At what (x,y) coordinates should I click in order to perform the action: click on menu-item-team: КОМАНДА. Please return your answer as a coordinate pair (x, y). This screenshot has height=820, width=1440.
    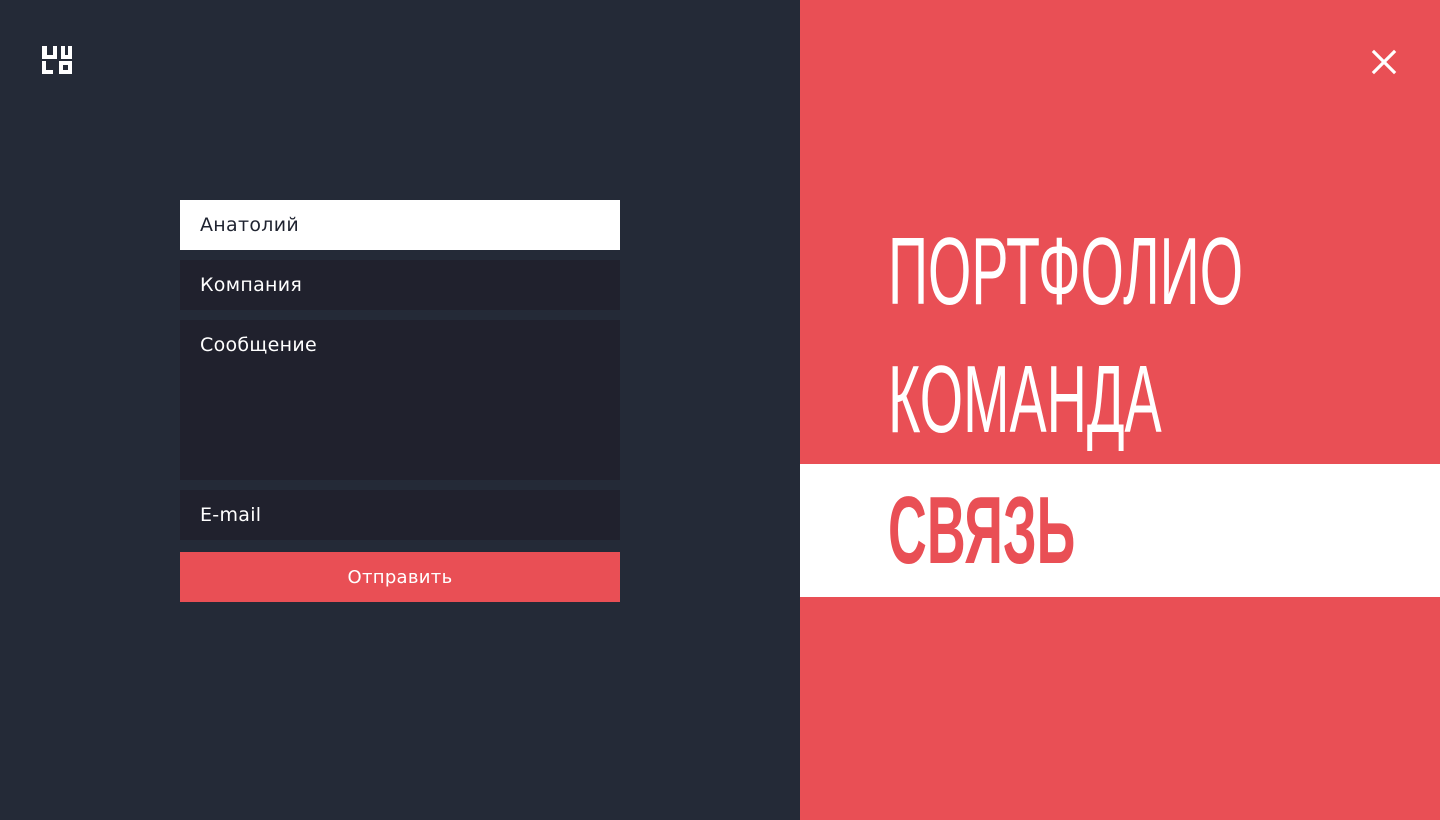
    Looking at the image, I should click on (1120, 400).